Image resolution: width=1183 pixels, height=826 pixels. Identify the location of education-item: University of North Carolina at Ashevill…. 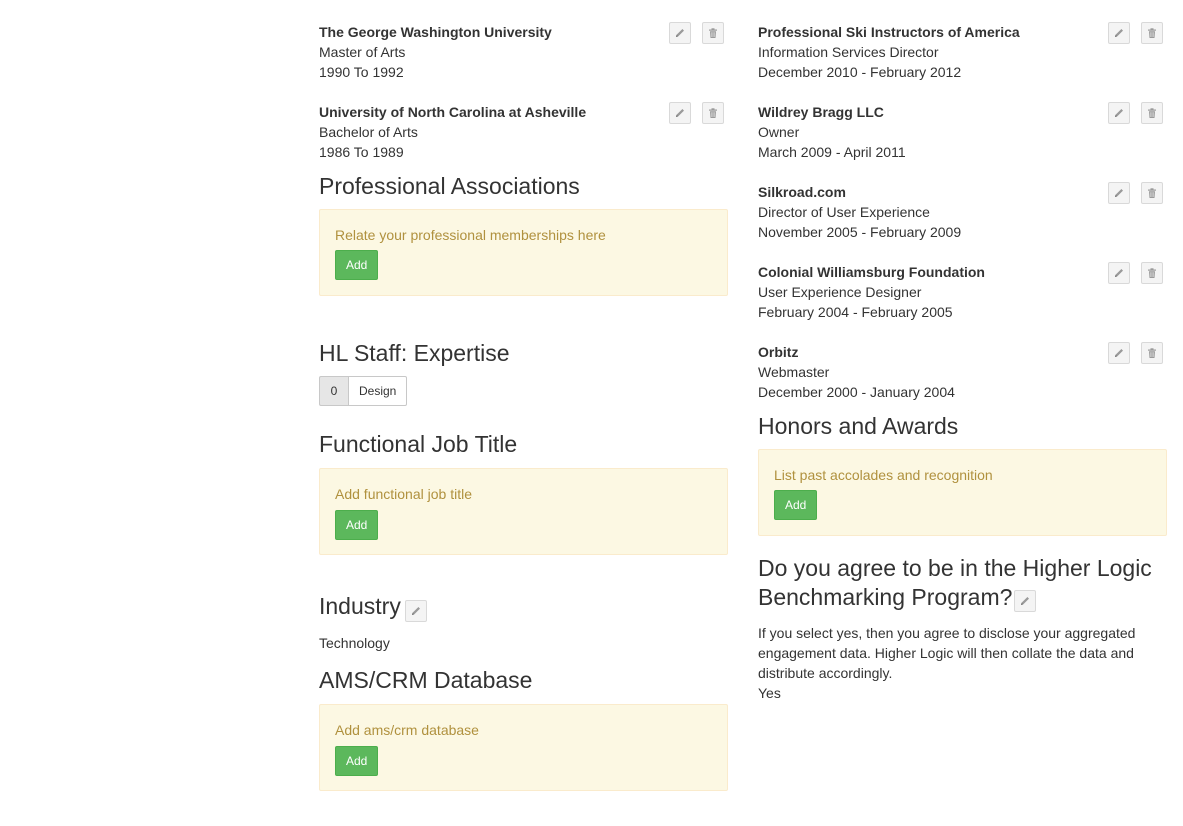
(523, 125).